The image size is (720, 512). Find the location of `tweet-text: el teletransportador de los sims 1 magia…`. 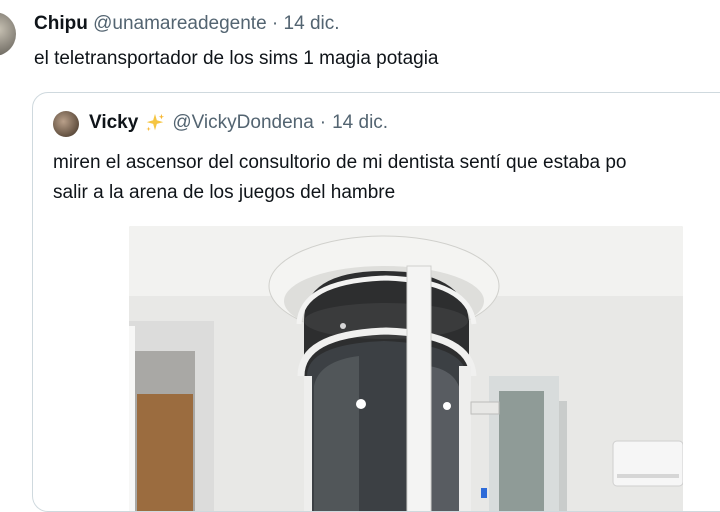

tweet-text: el teletransportador de los sims 1 magia… is located at coordinates (236, 58).